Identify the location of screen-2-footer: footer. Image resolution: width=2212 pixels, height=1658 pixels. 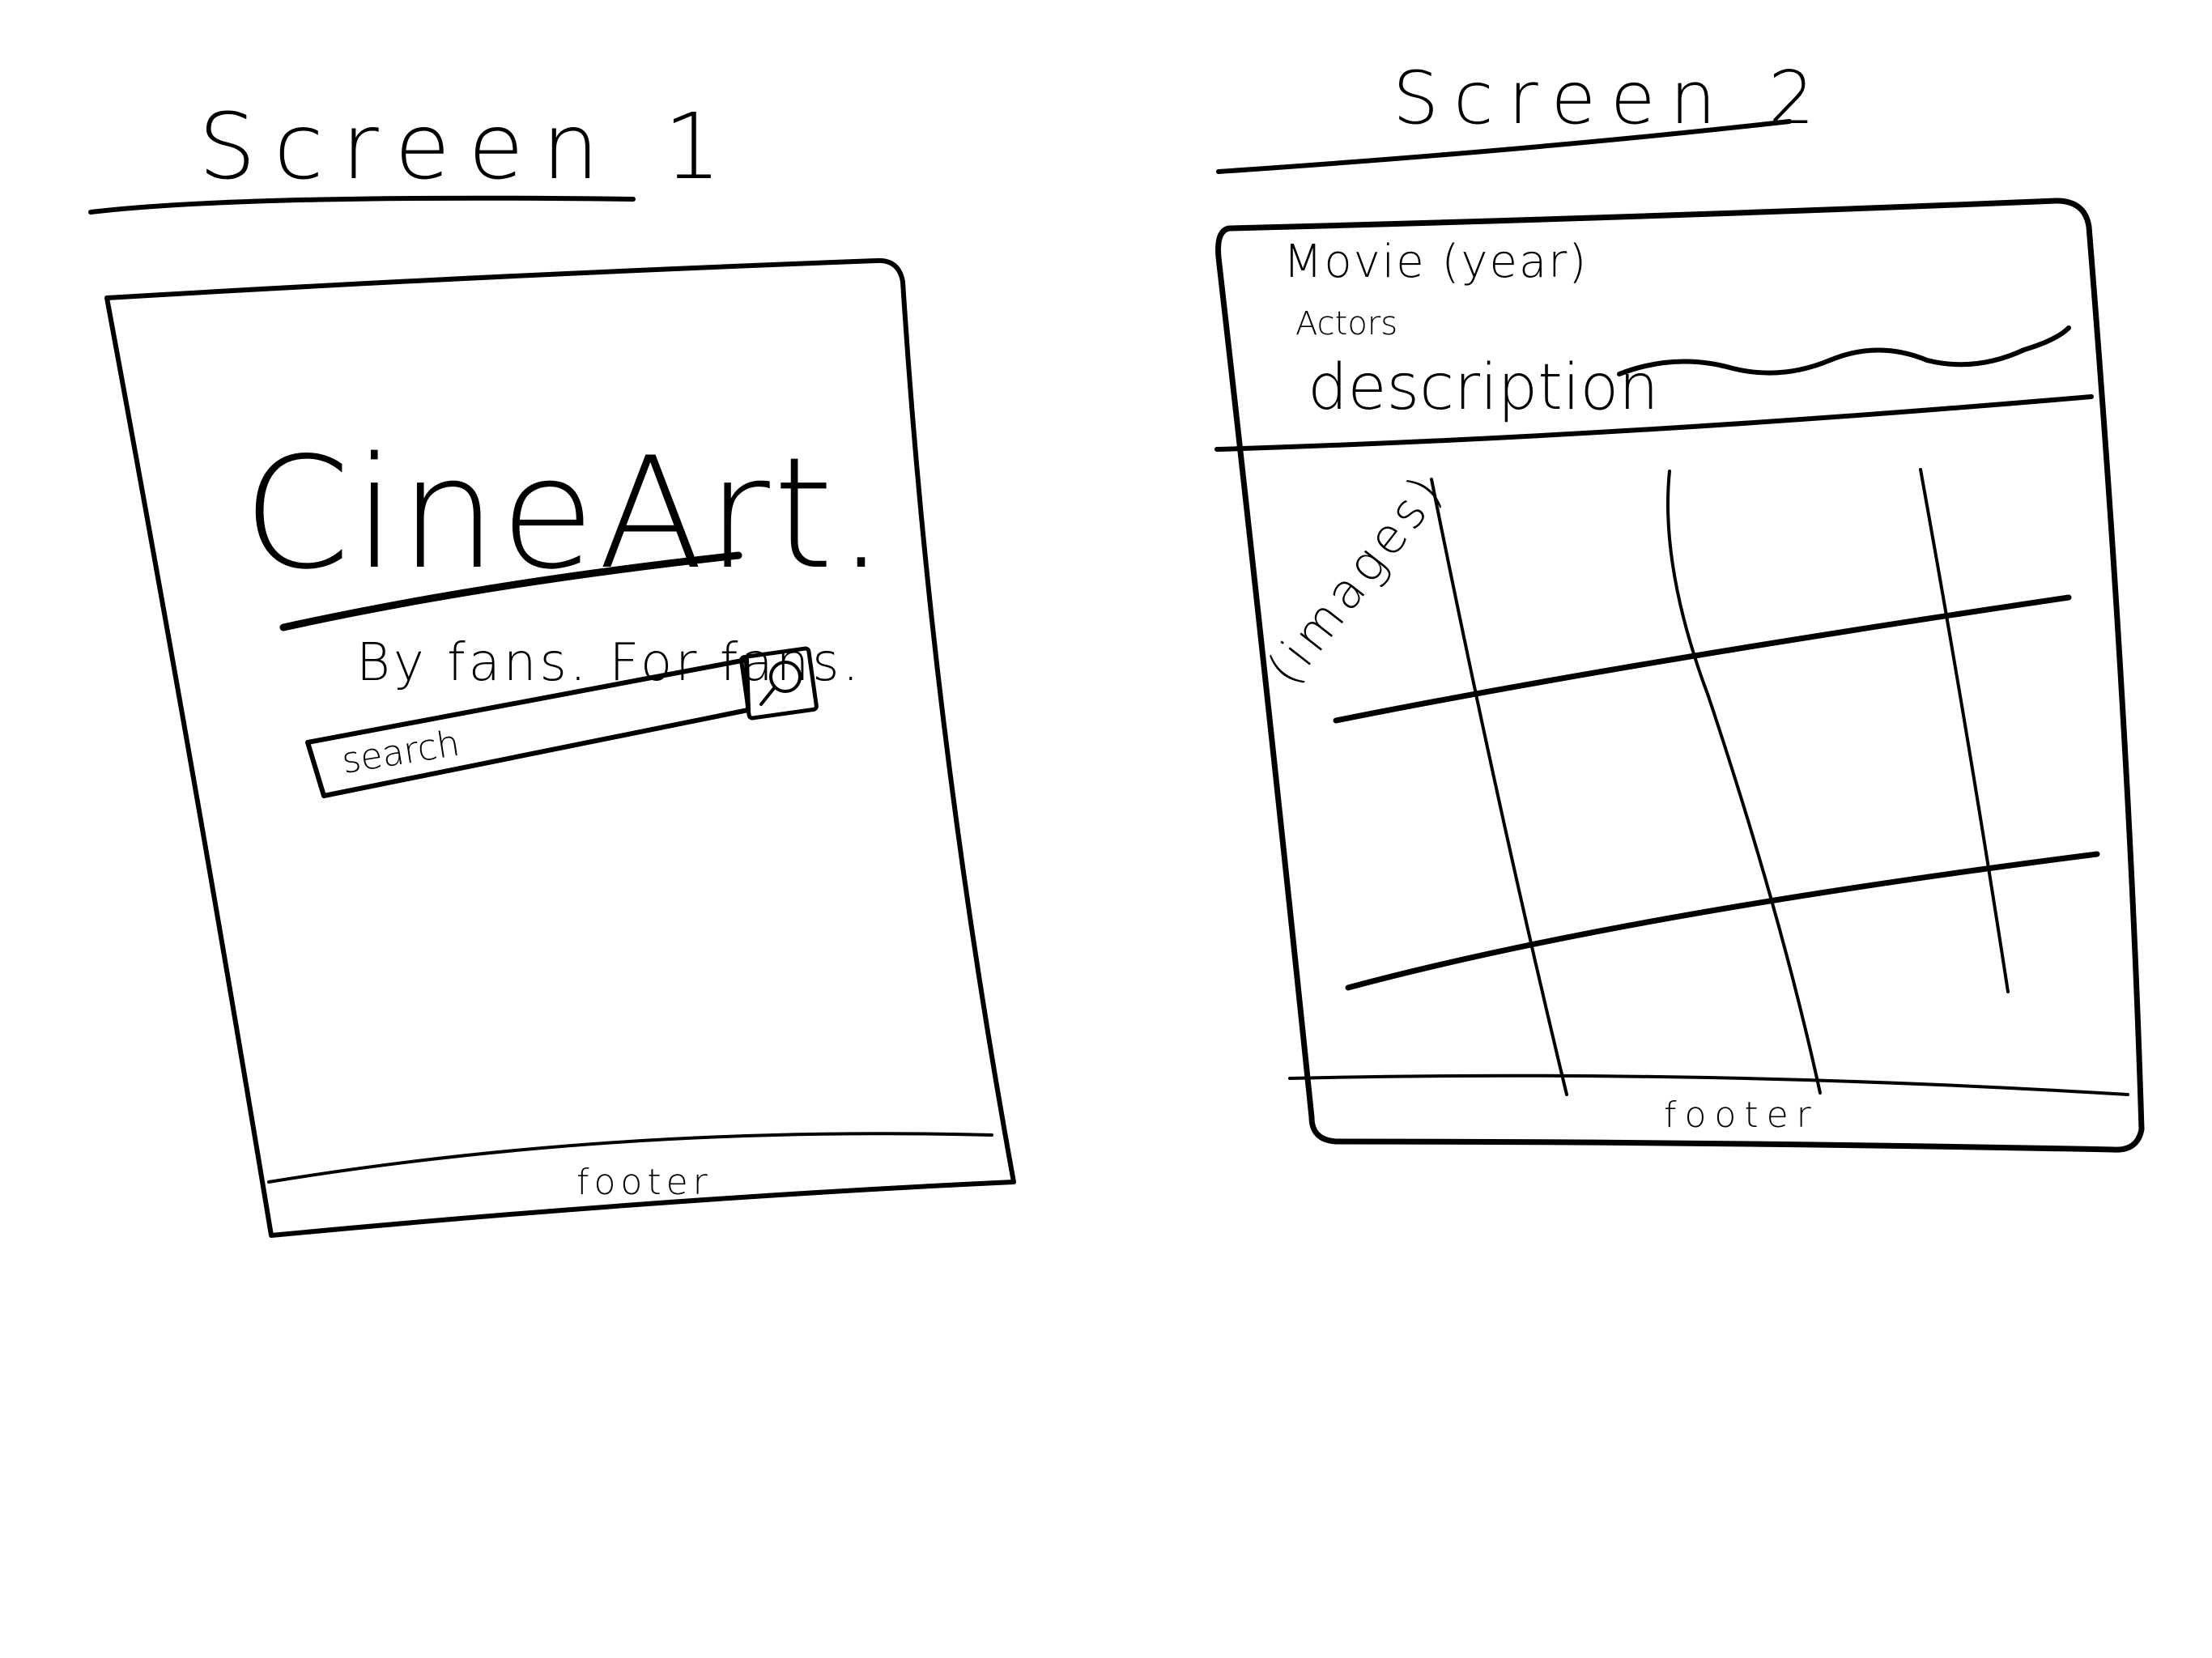
(1742, 1115).